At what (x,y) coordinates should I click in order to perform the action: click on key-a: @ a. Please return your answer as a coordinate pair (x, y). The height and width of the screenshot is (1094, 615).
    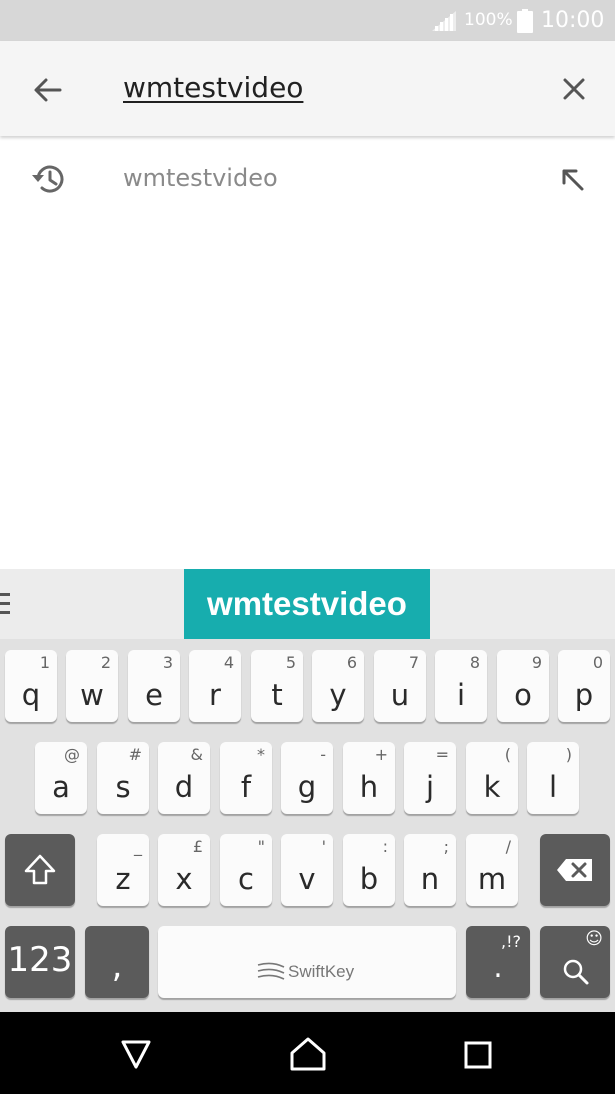
    Looking at the image, I should click on (61, 778).